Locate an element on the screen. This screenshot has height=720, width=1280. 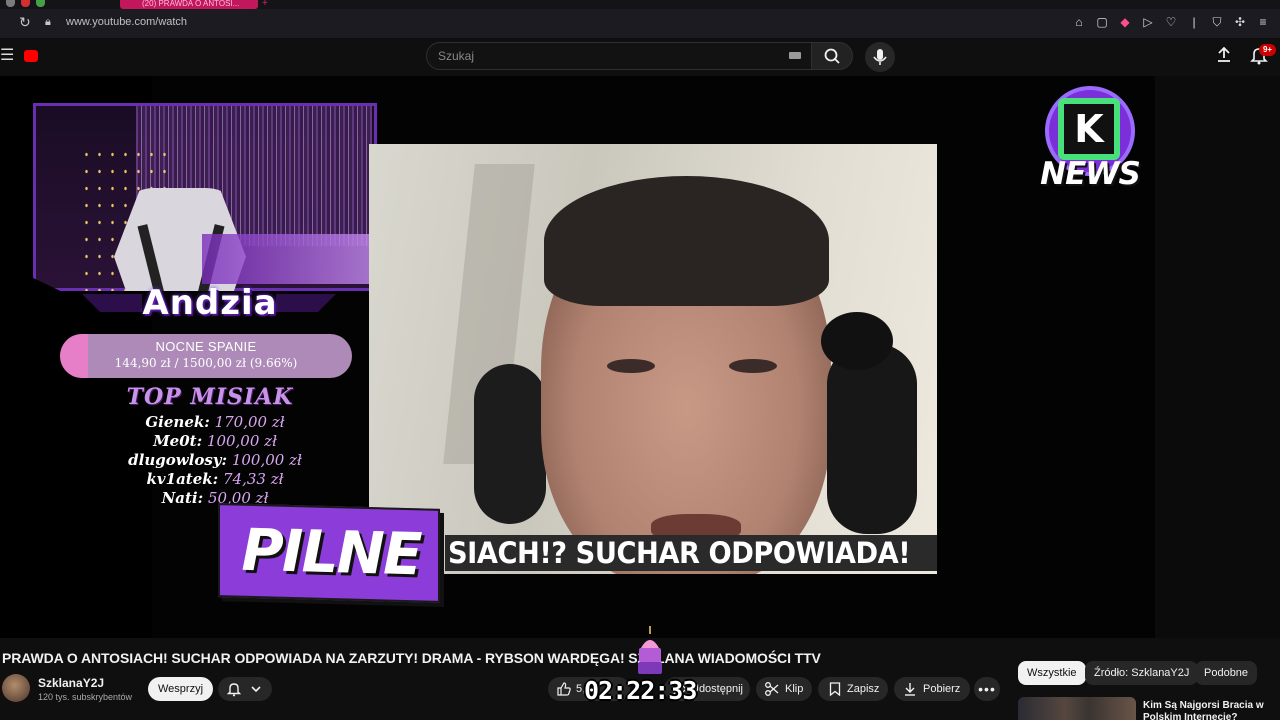
voice-search-button is located at coordinates (880, 57).